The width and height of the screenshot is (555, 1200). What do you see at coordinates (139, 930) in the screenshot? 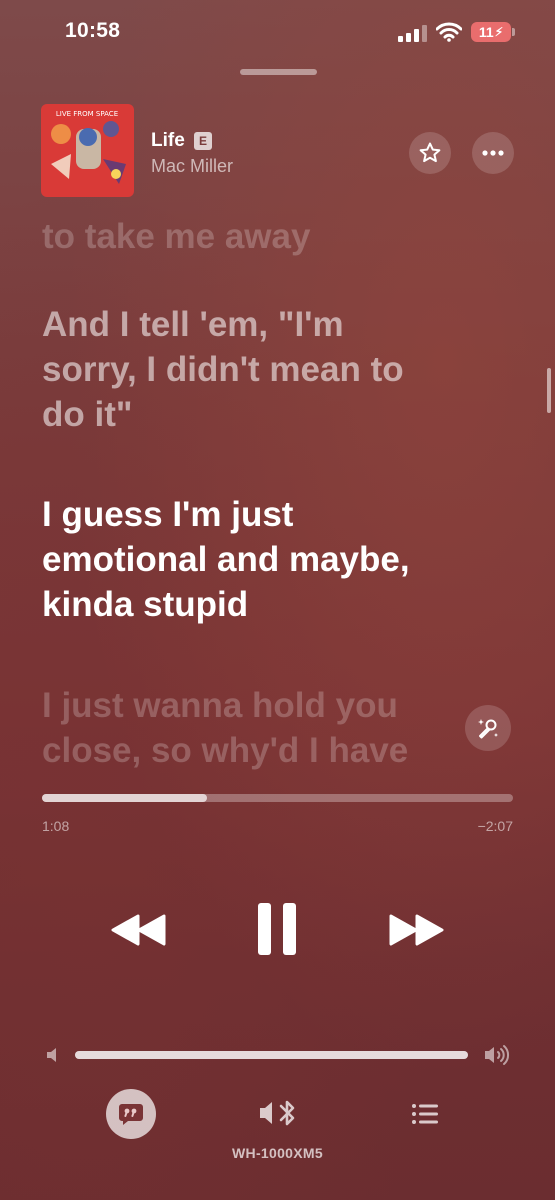
I see `rewind-button` at bounding box center [139, 930].